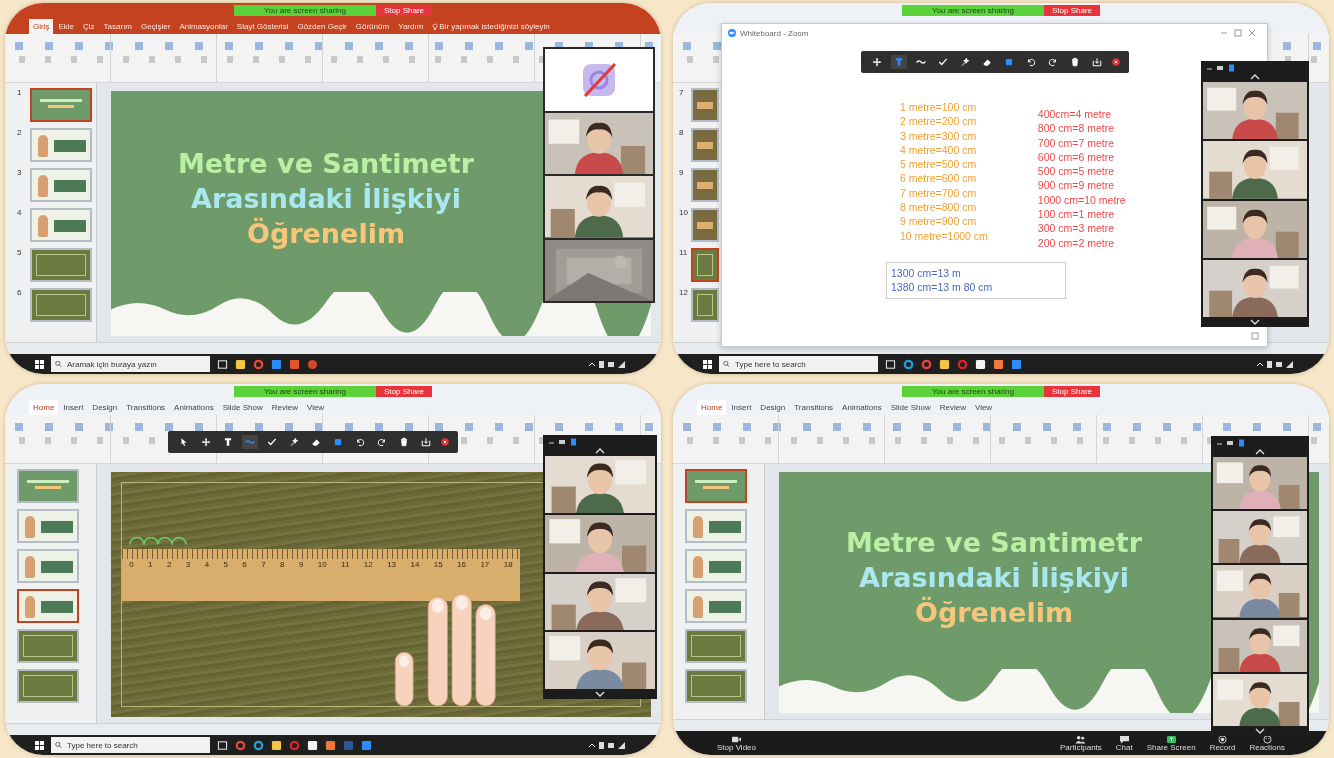 The width and height of the screenshot is (1334, 758). Describe the element at coordinates (312, 364) in the screenshot. I see `presentation-app-icon` at that location.